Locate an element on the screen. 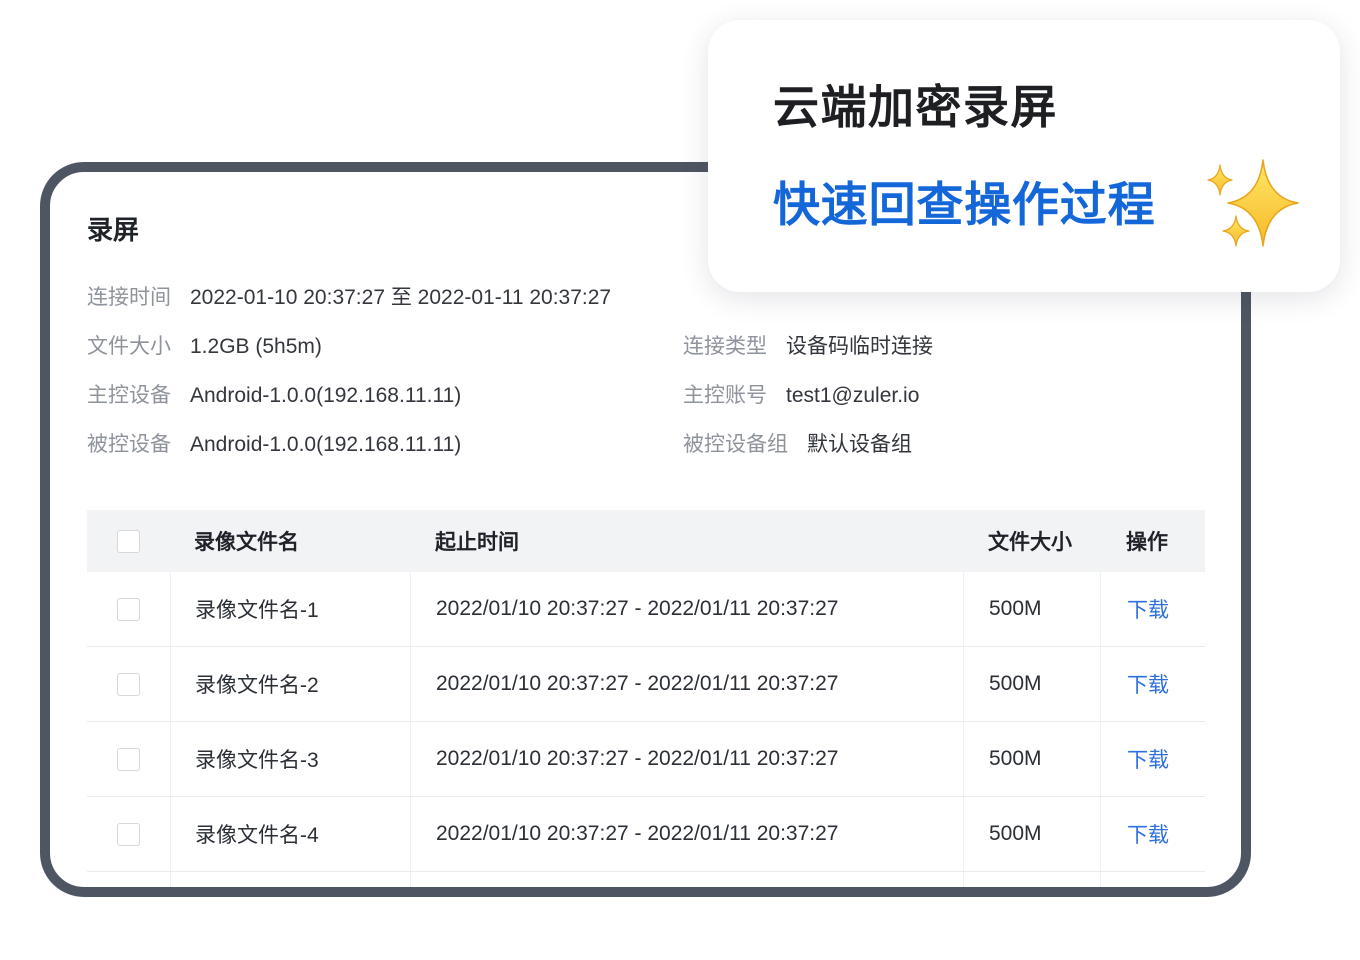 The width and height of the screenshot is (1360, 960). action-cell is located at coordinates (1152, 879).